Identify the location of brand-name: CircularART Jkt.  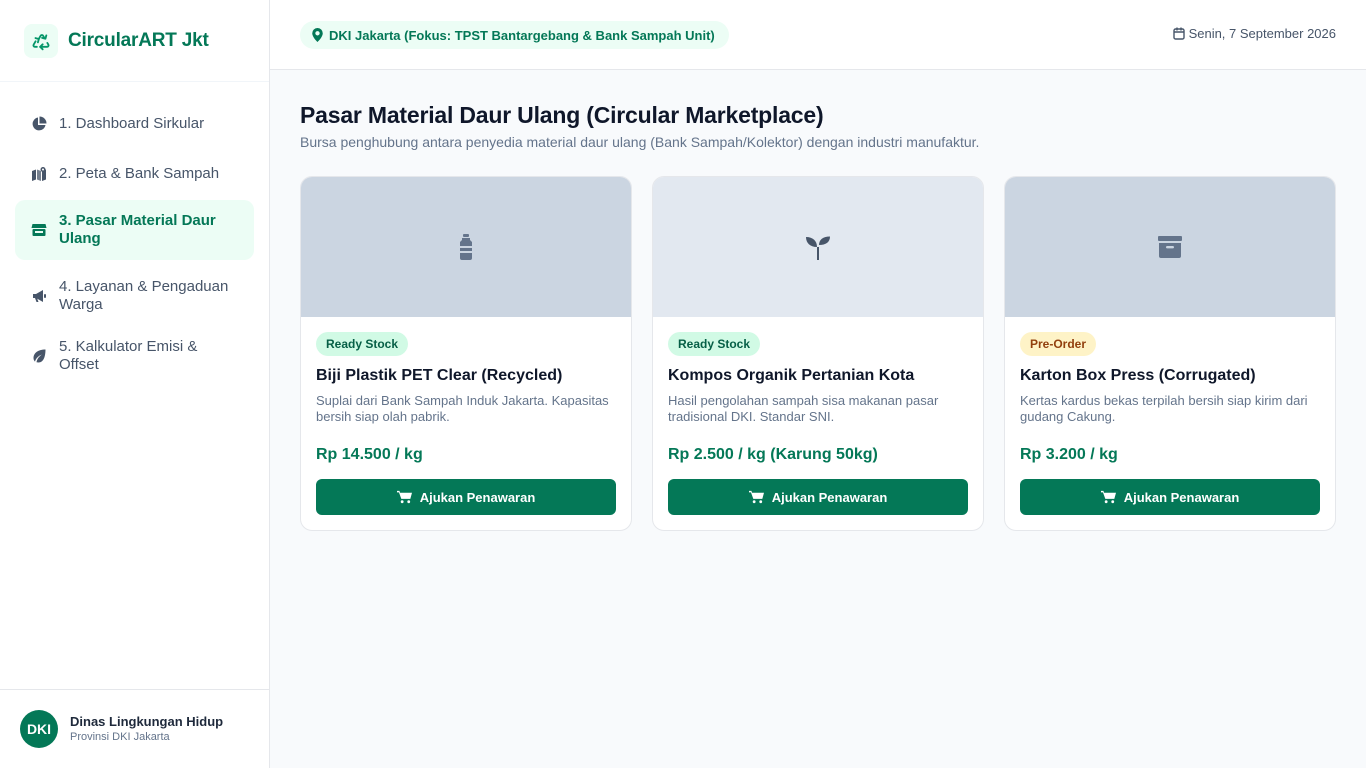
(138, 40).